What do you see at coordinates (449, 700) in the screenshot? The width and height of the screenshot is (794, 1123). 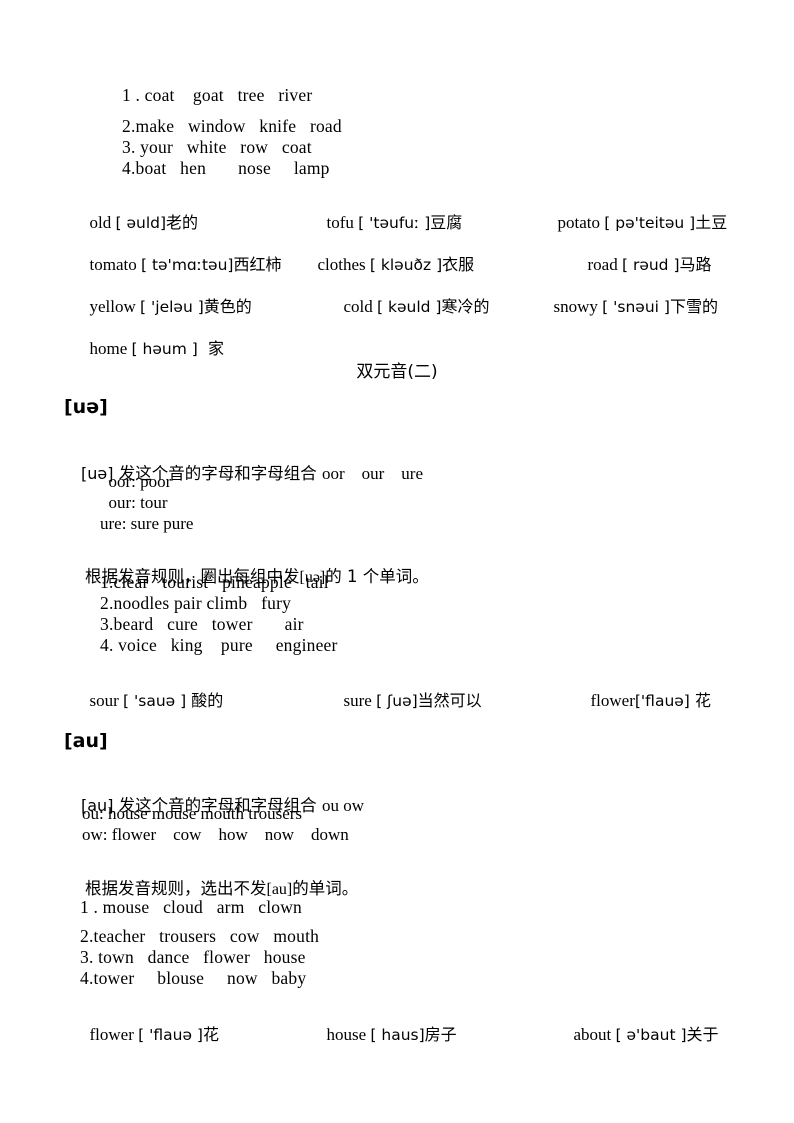 I see `vocab-translation: 当然可以` at bounding box center [449, 700].